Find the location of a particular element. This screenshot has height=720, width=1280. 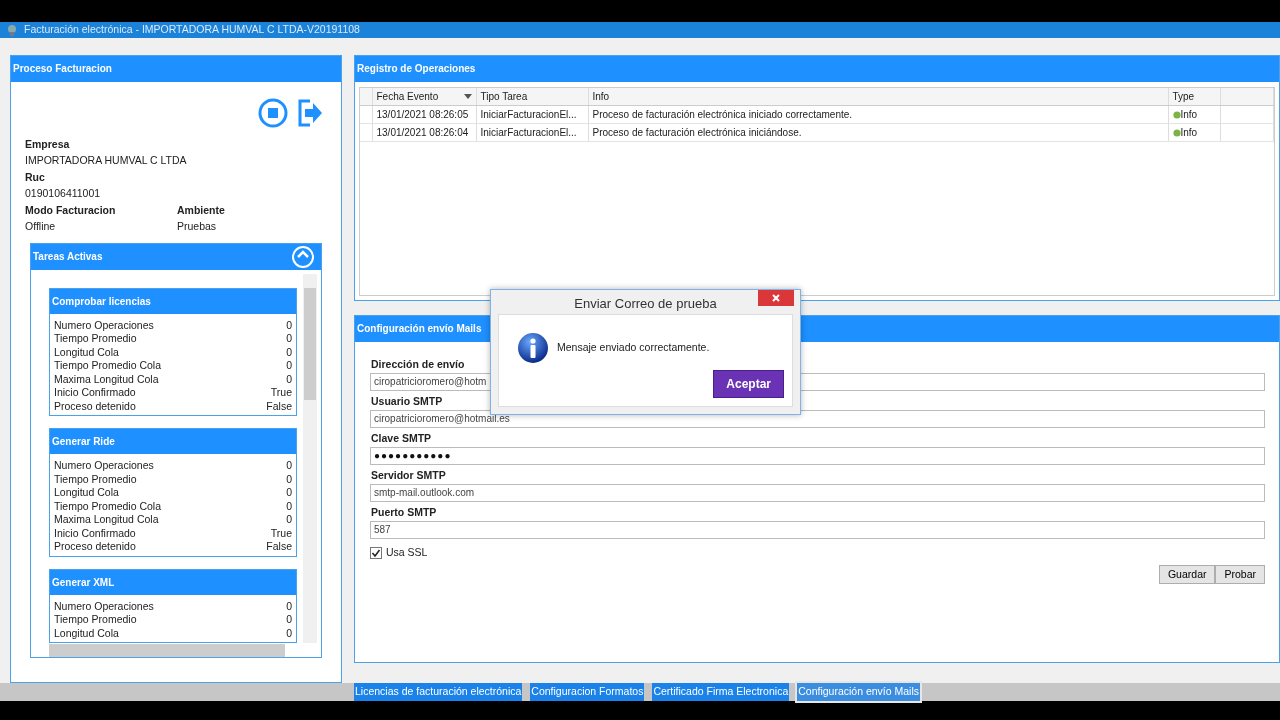

exit-icon is located at coordinates (309, 112).